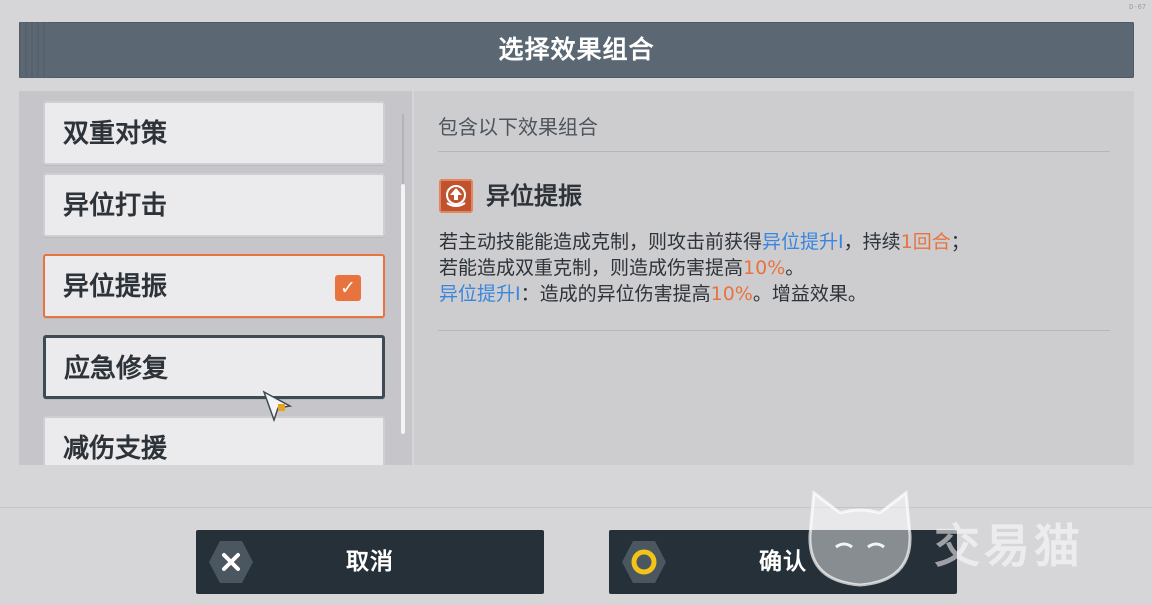 The width and height of the screenshot is (1152, 605). What do you see at coordinates (116, 369) in the screenshot?
I see `list-item-label: 应急修复` at bounding box center [116, 369].